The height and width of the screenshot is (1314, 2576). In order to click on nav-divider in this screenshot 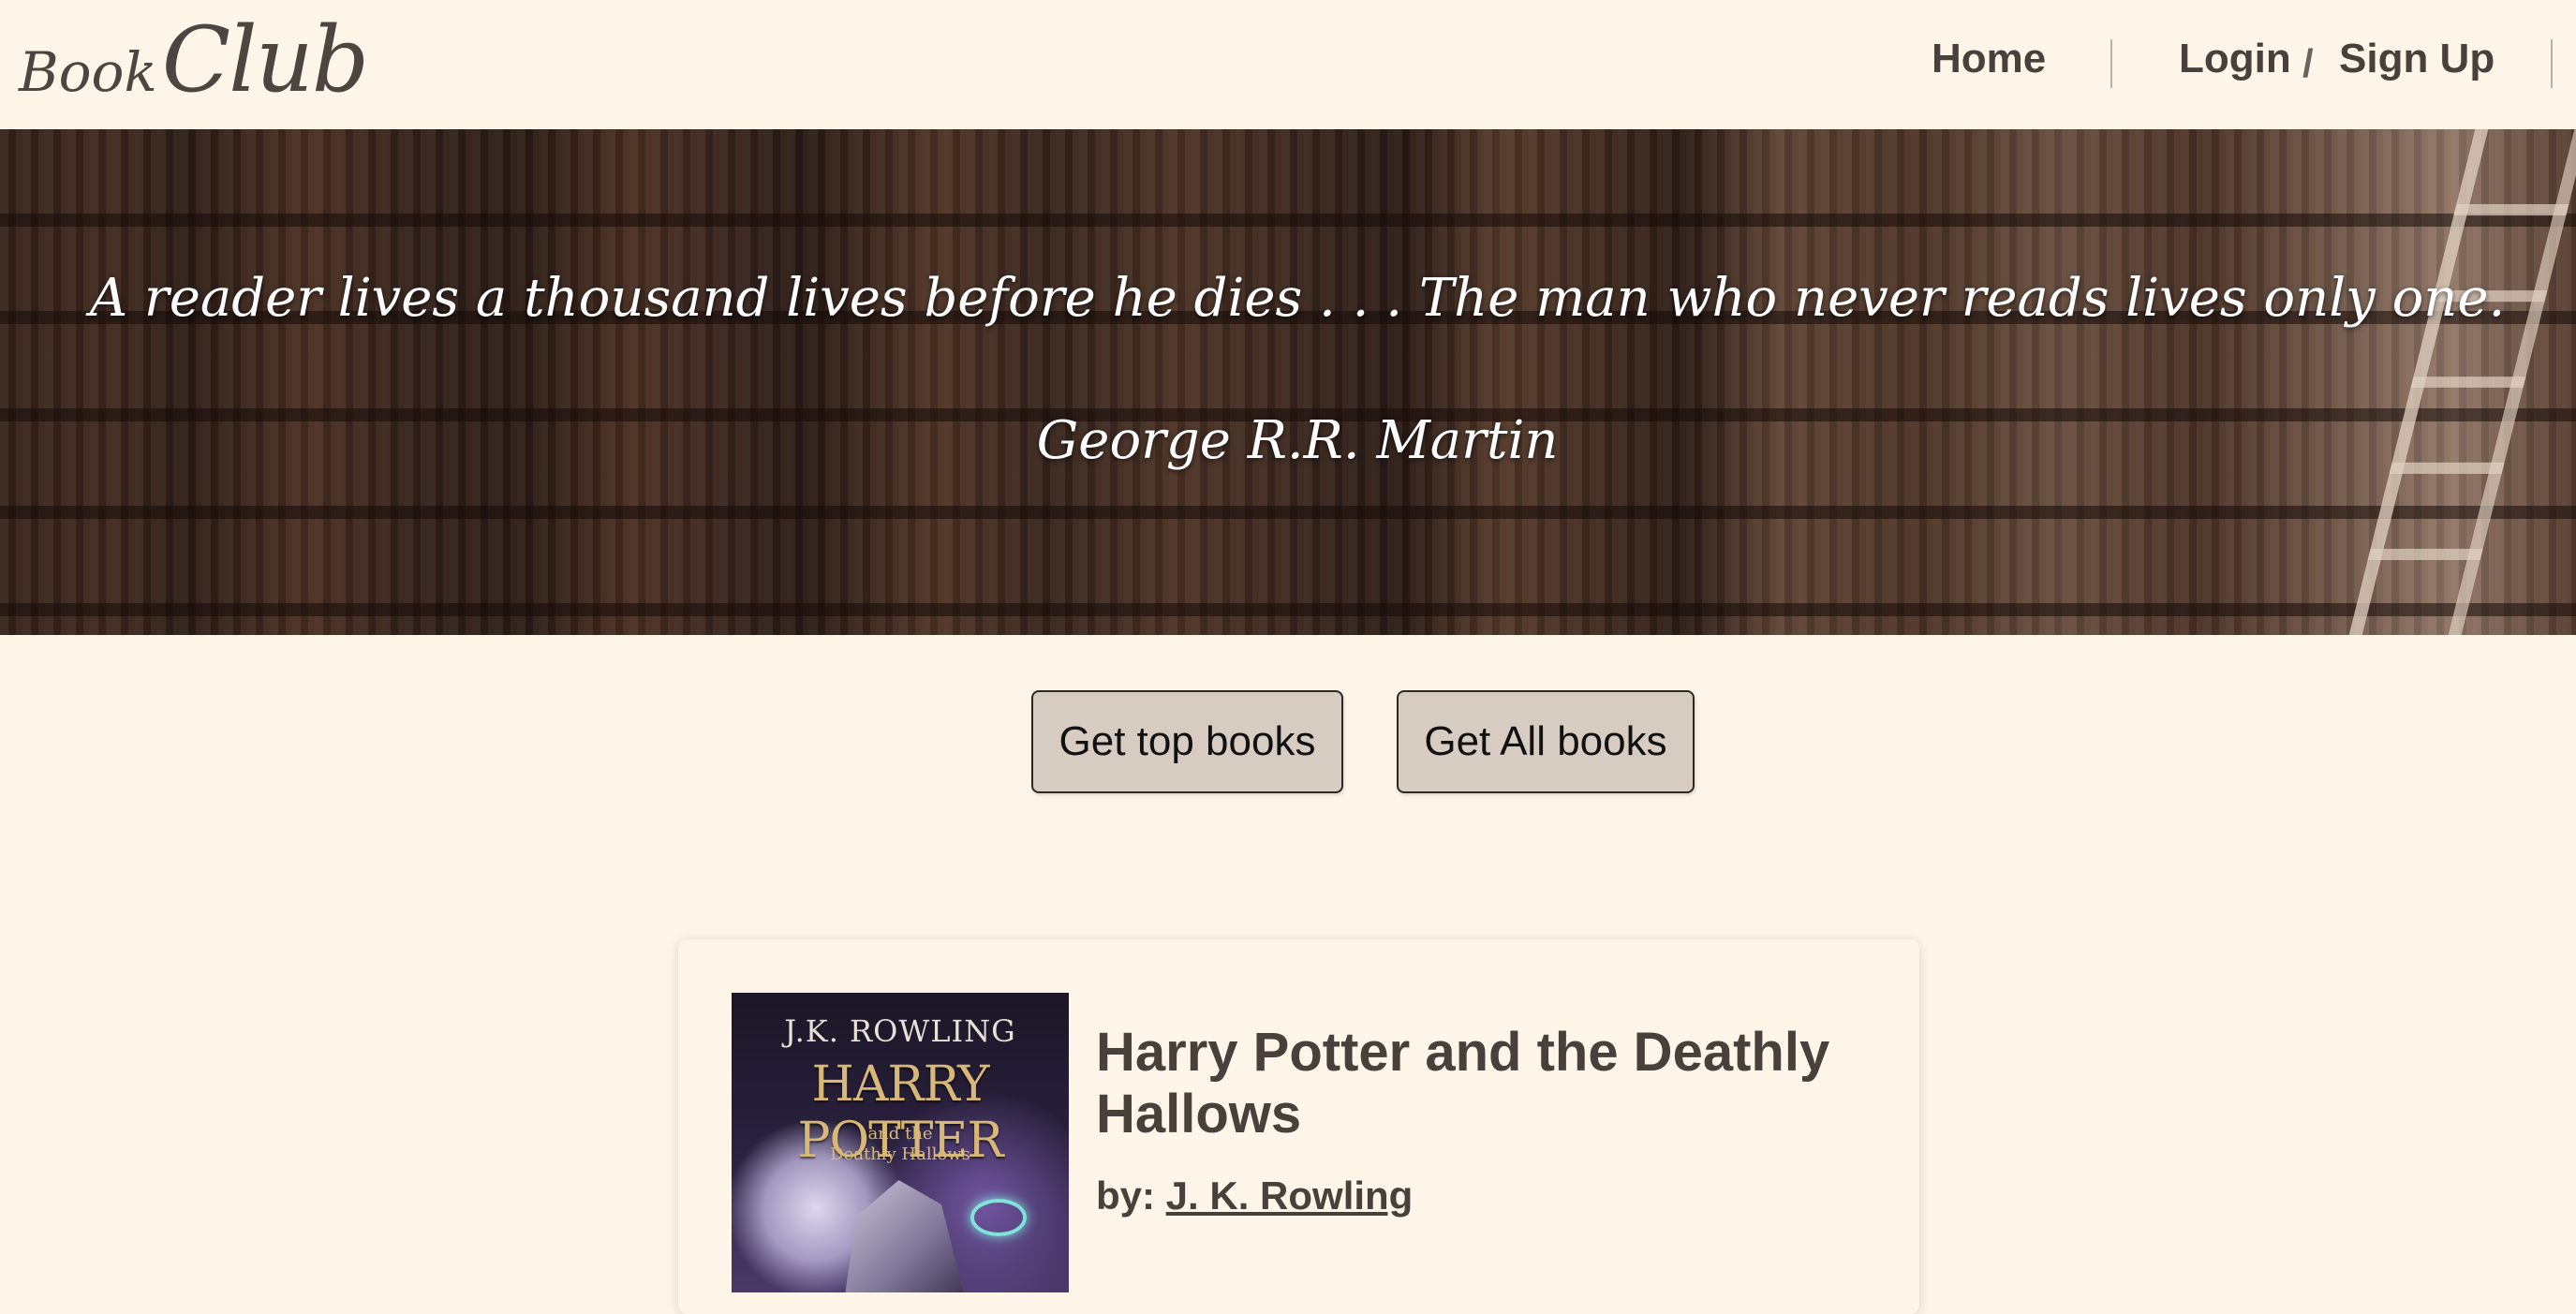, I will do `click(2111, 63)`.